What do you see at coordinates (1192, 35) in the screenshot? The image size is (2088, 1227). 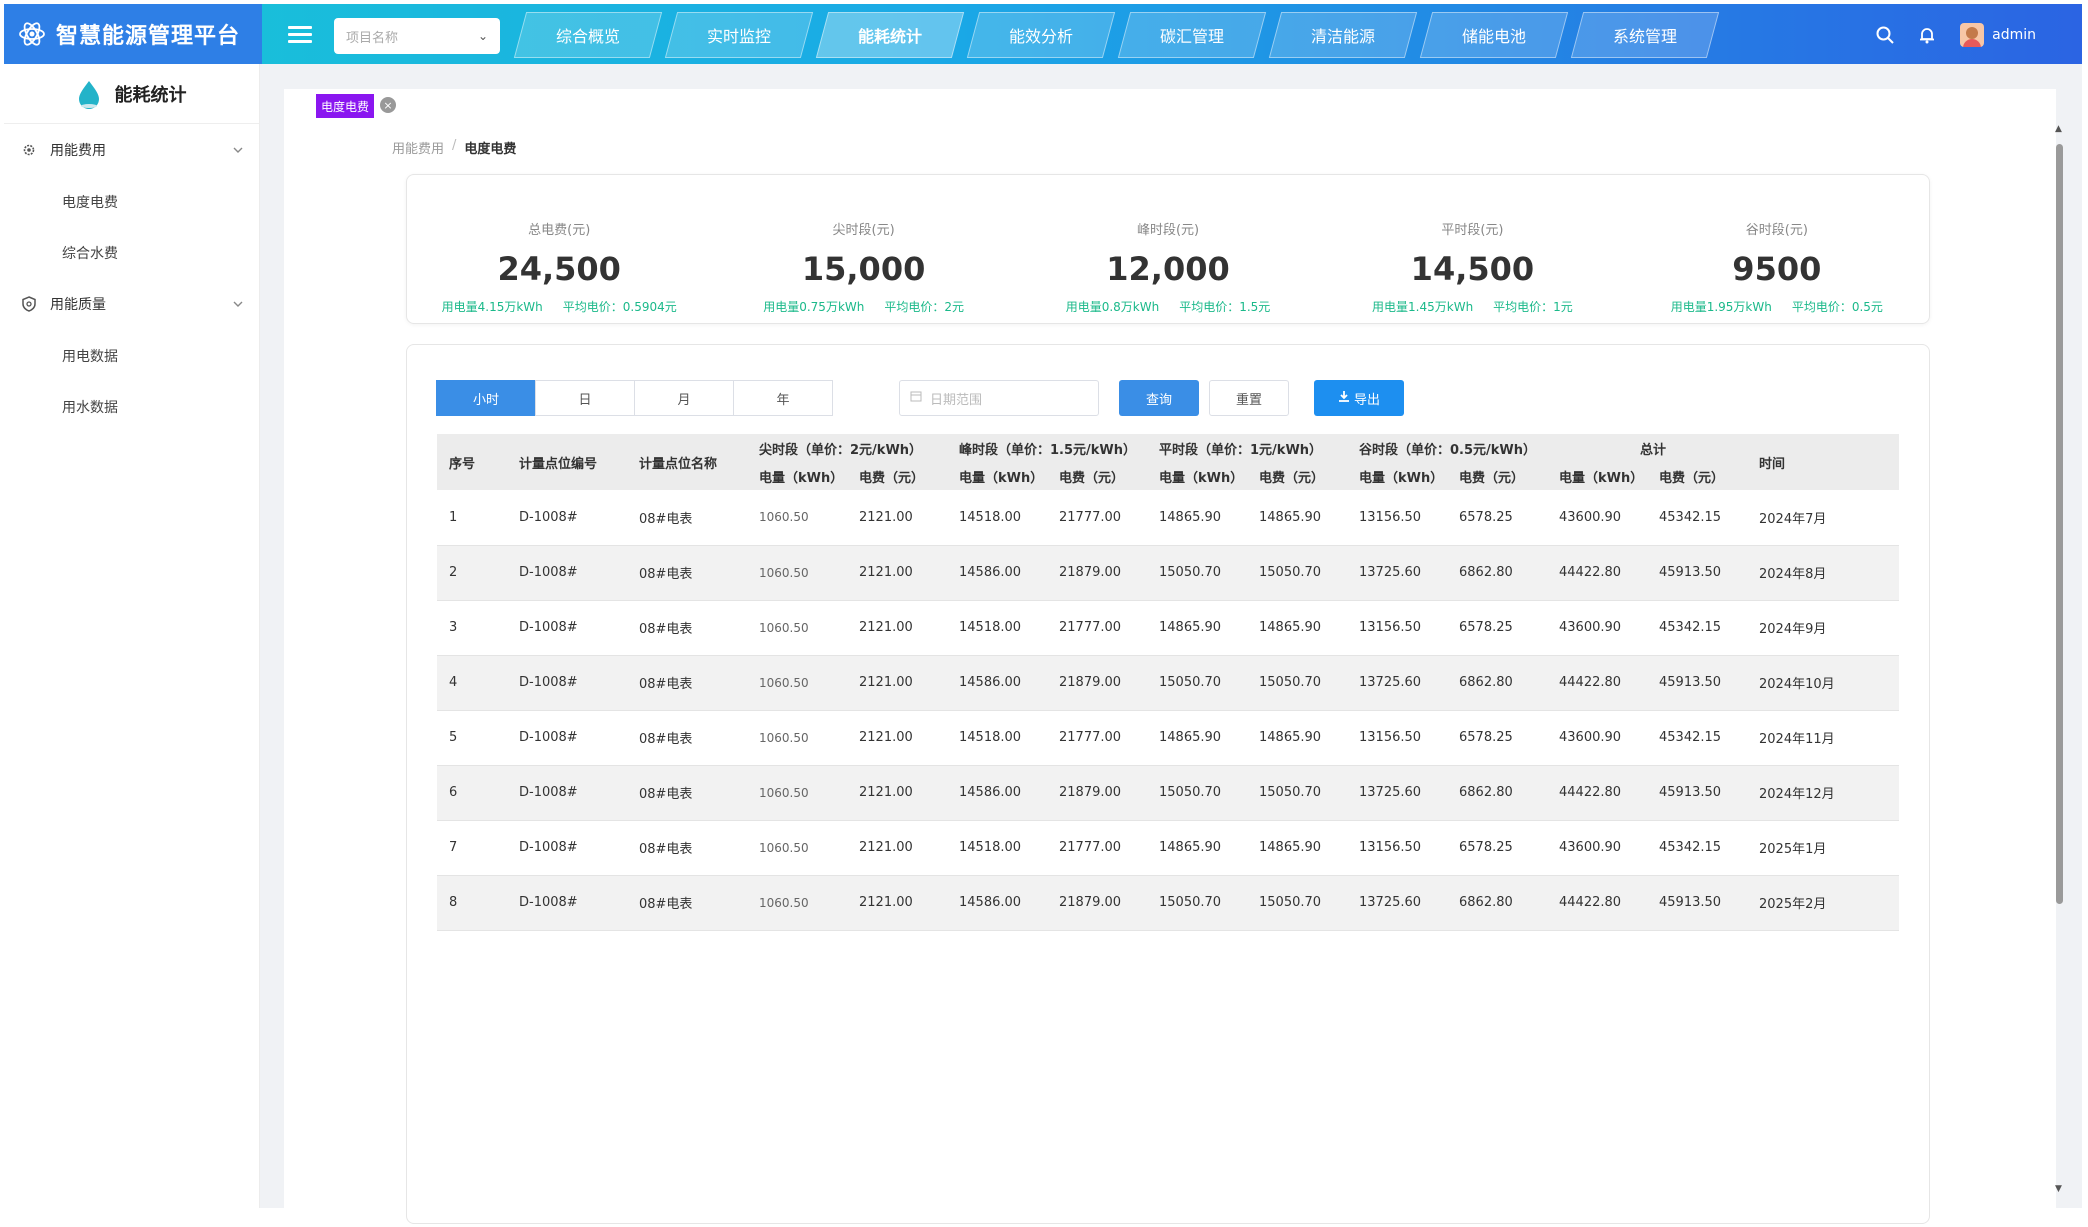 I see `nav-tab-carbon: 碳汇管理` at bounding box center [1192, 35].